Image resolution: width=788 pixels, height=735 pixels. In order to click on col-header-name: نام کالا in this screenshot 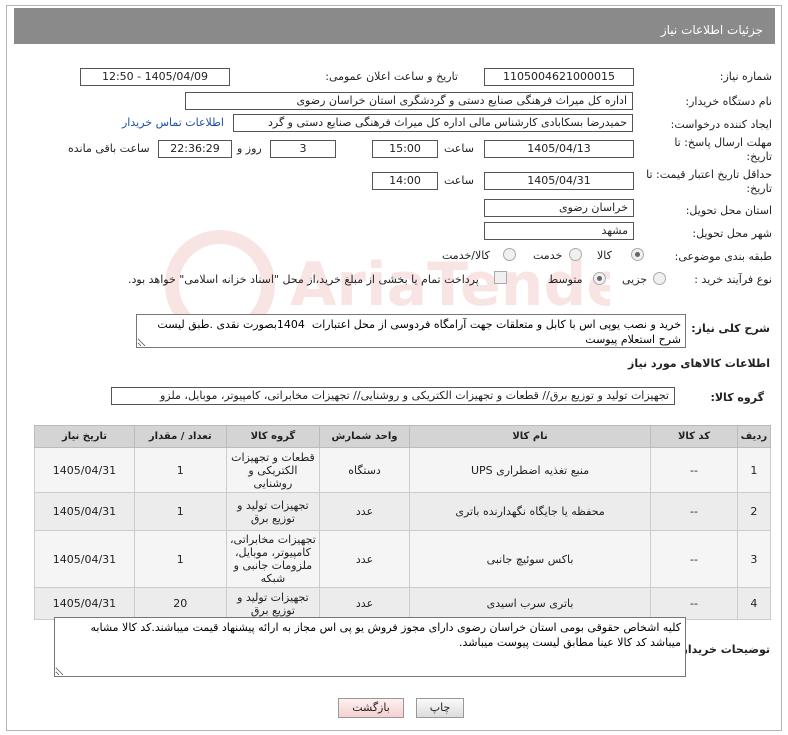, I will do `click(530, 436)`.